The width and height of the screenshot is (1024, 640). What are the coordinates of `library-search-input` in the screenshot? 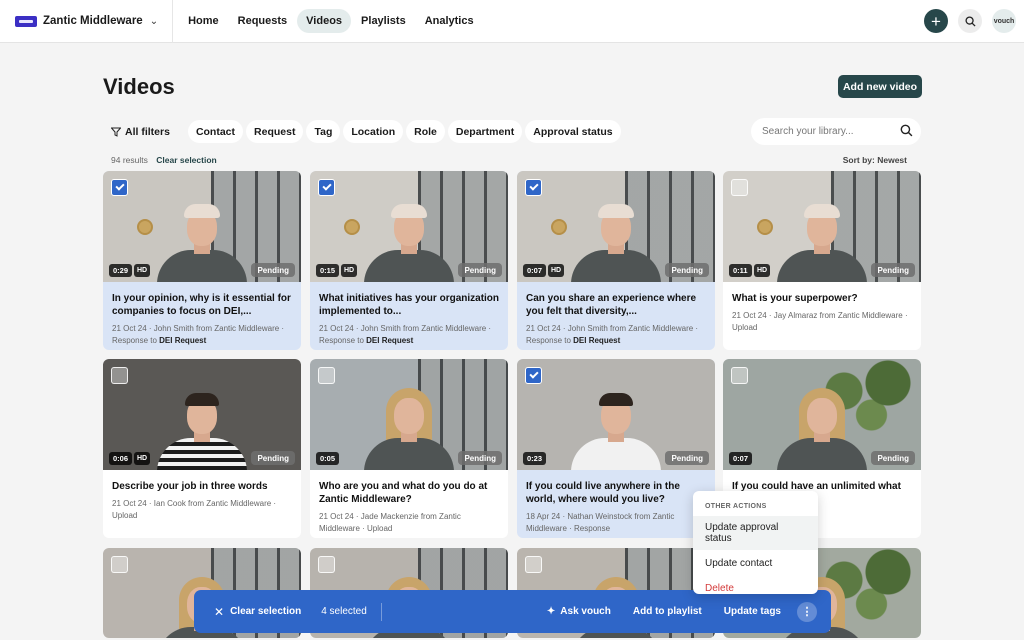 It's located at (829, 131).